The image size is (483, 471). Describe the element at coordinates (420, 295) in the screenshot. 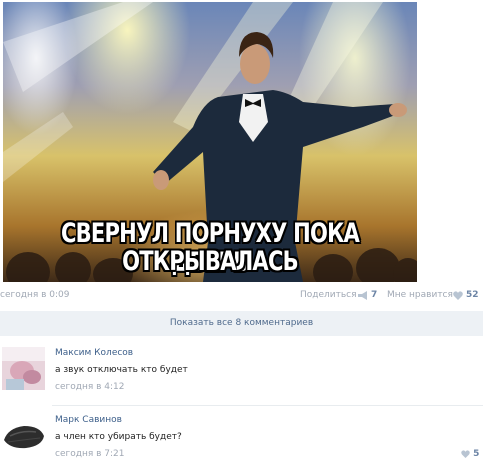

I see `like-button: Мне нравится` at that location.